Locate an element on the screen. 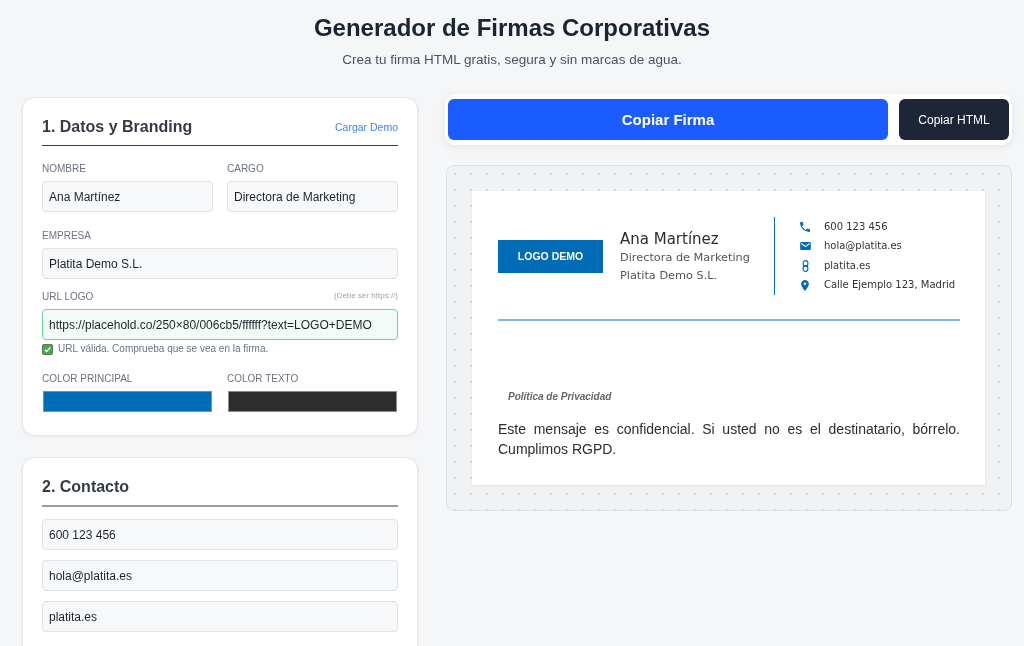  field-label: COLOR PRINCIPAL is located at coordinates (88, 379).